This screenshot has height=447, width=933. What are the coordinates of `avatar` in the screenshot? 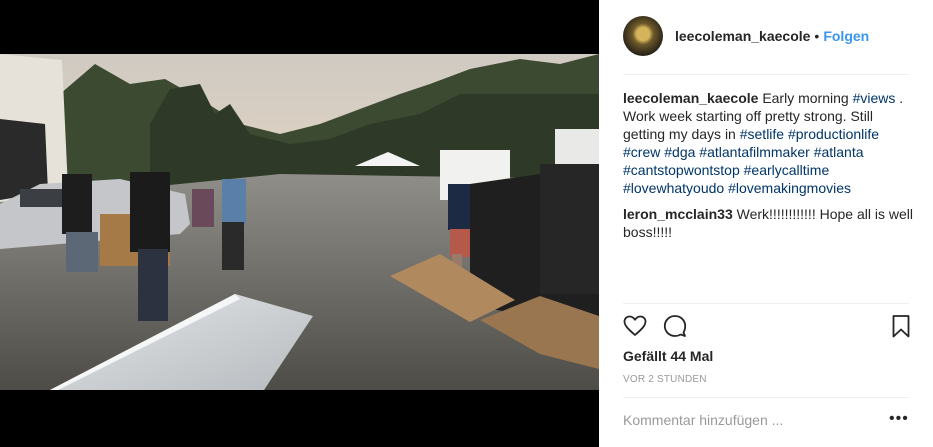 It's located at (643, 36).